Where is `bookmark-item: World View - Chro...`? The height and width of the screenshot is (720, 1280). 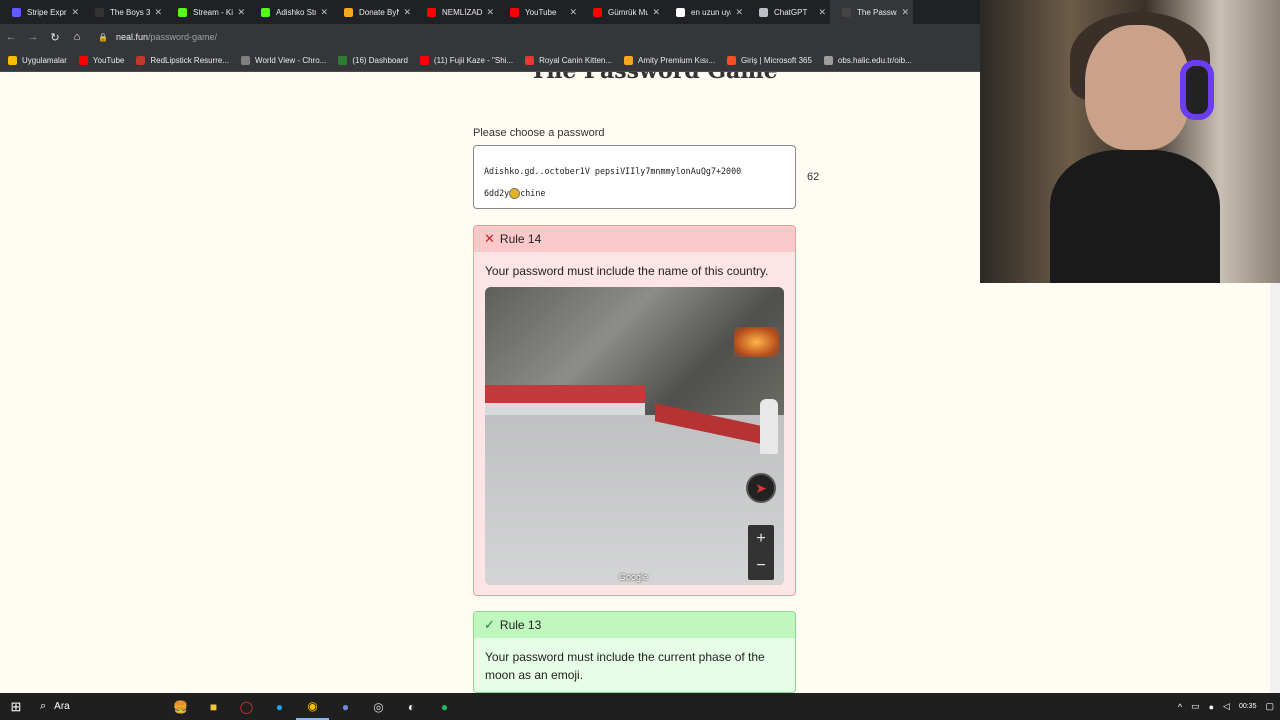 bookmark-item: World View - Chro... is located at coordinates (283, 60).